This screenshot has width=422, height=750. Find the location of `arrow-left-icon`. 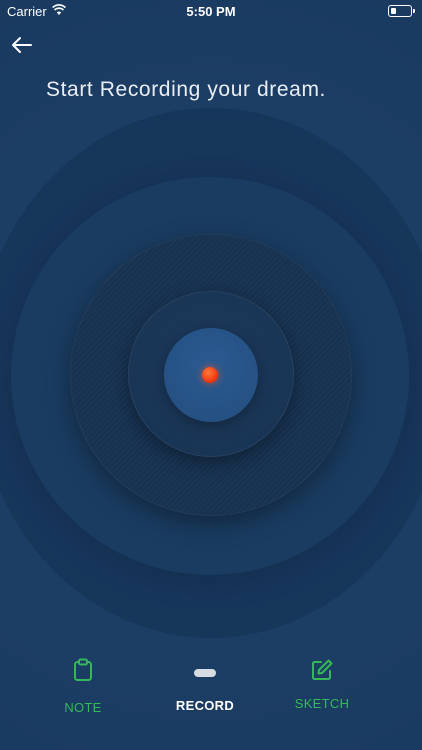

arrow-left-icon is located at coordinates (22, 45).